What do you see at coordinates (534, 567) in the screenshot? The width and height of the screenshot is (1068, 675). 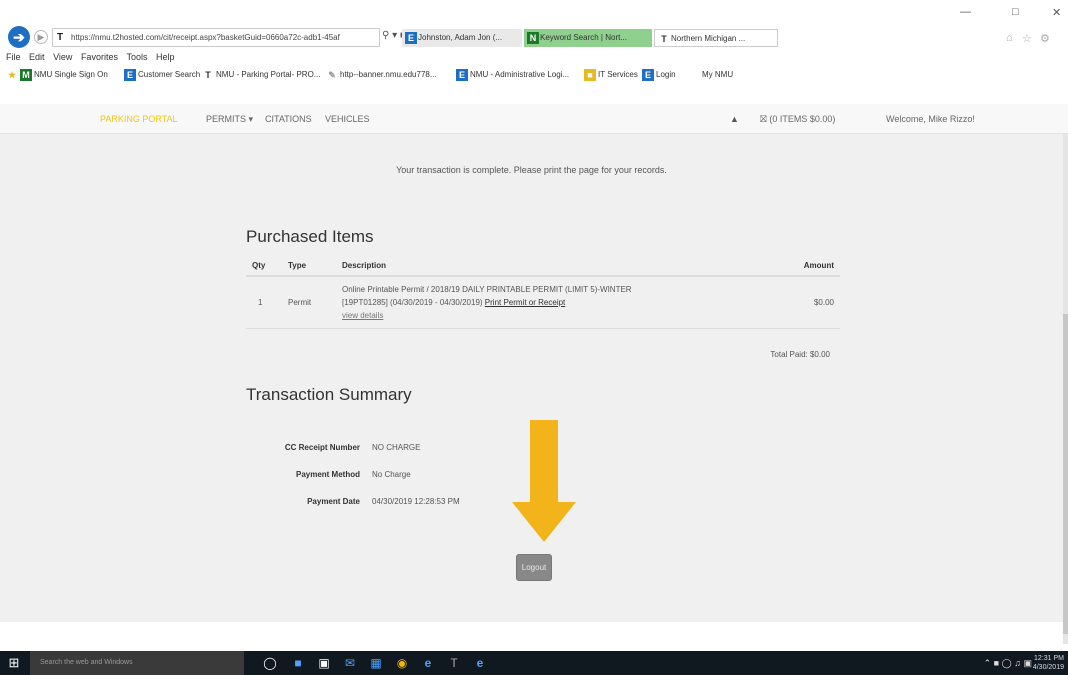 I see `logout-button: Logout` at bounding box center [534, 567].